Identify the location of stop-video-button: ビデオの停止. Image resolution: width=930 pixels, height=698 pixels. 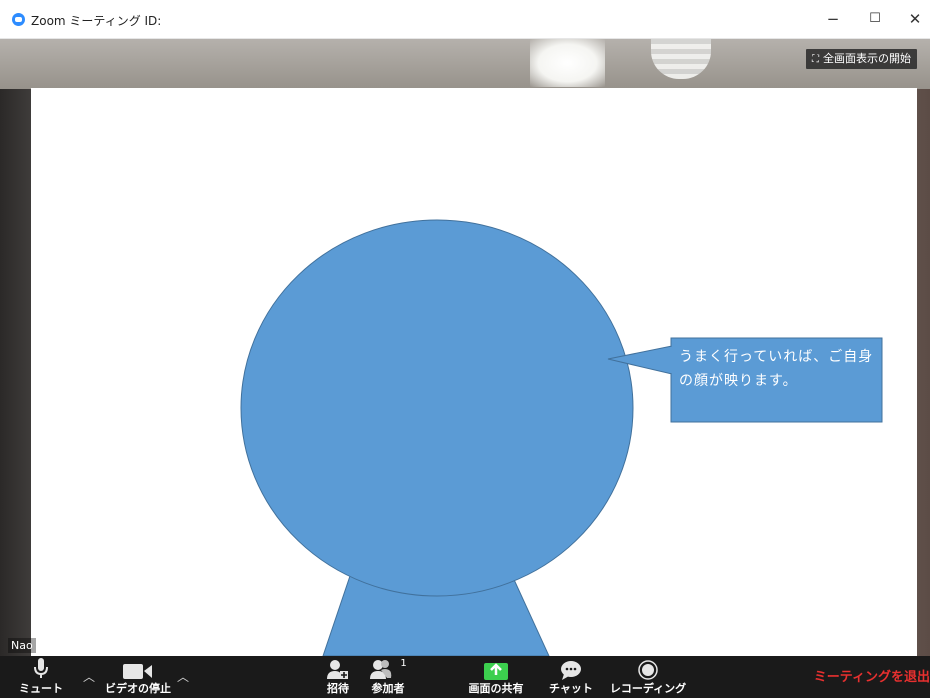
(138, 677).